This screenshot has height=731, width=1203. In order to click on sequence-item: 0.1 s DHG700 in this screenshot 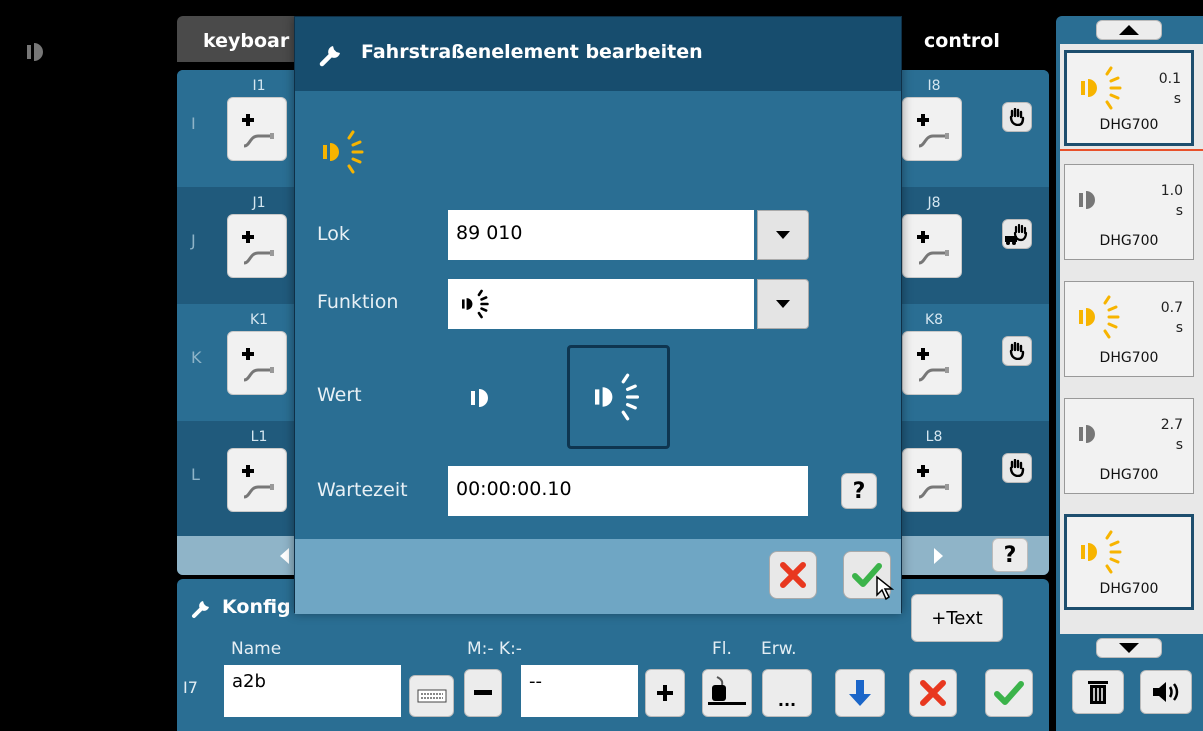, I will do `click(1129, 98)`.